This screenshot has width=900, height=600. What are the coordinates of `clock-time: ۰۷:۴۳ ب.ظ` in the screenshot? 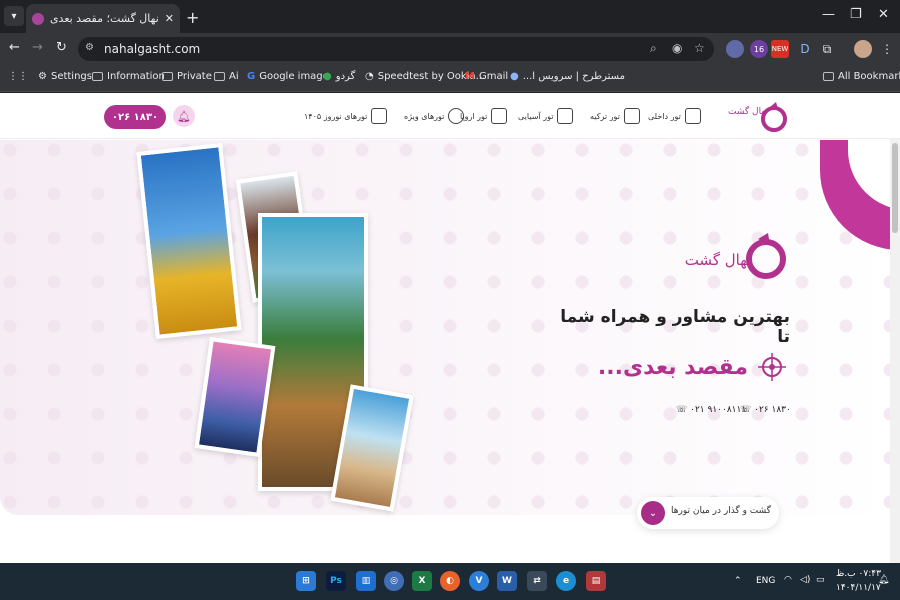 It's located at (858, 574).